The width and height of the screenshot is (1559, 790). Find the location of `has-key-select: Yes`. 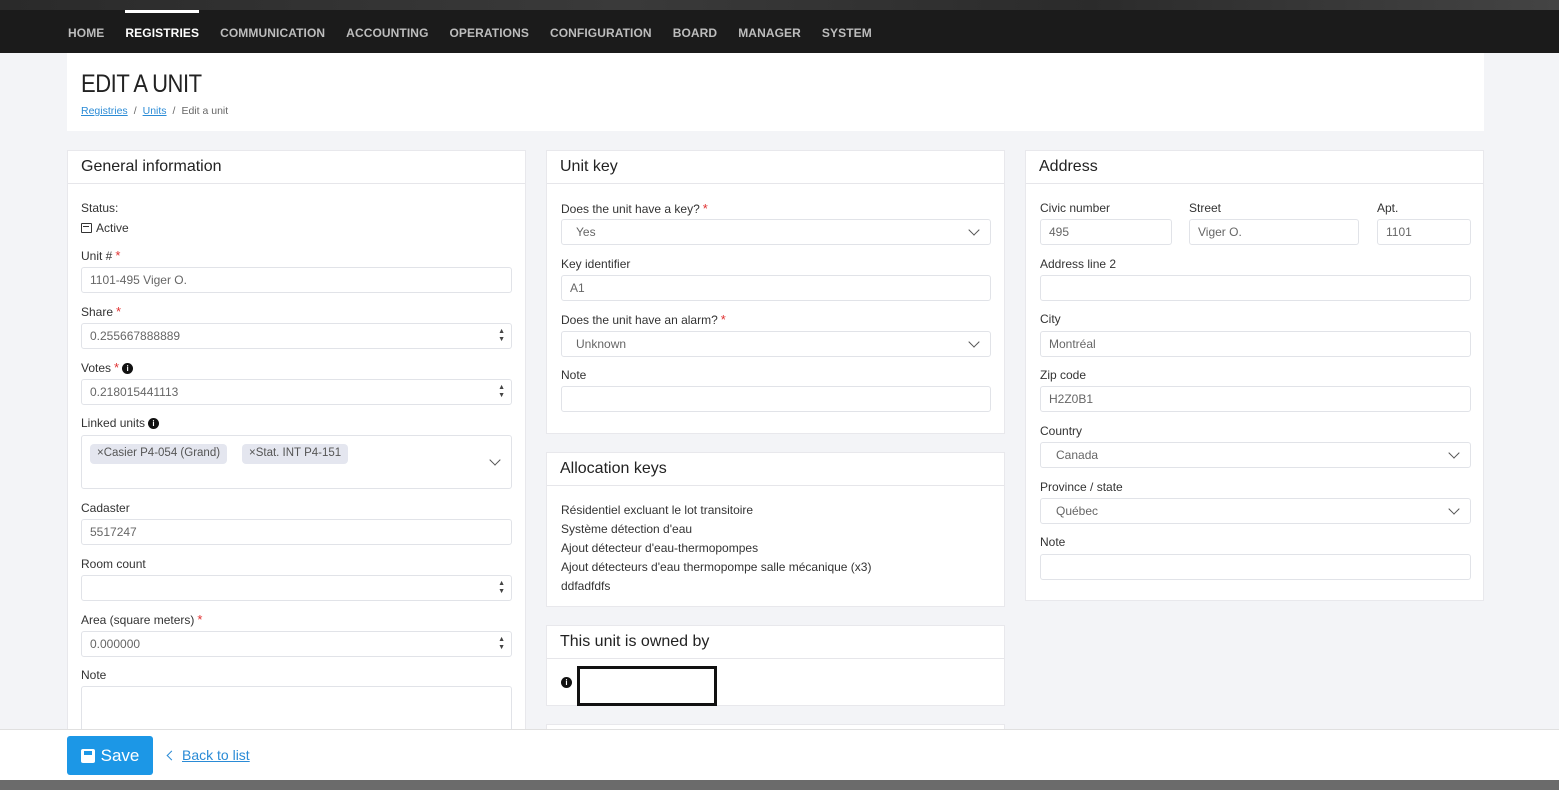

has-key-select: Yes is located at coordinates (776, 232).